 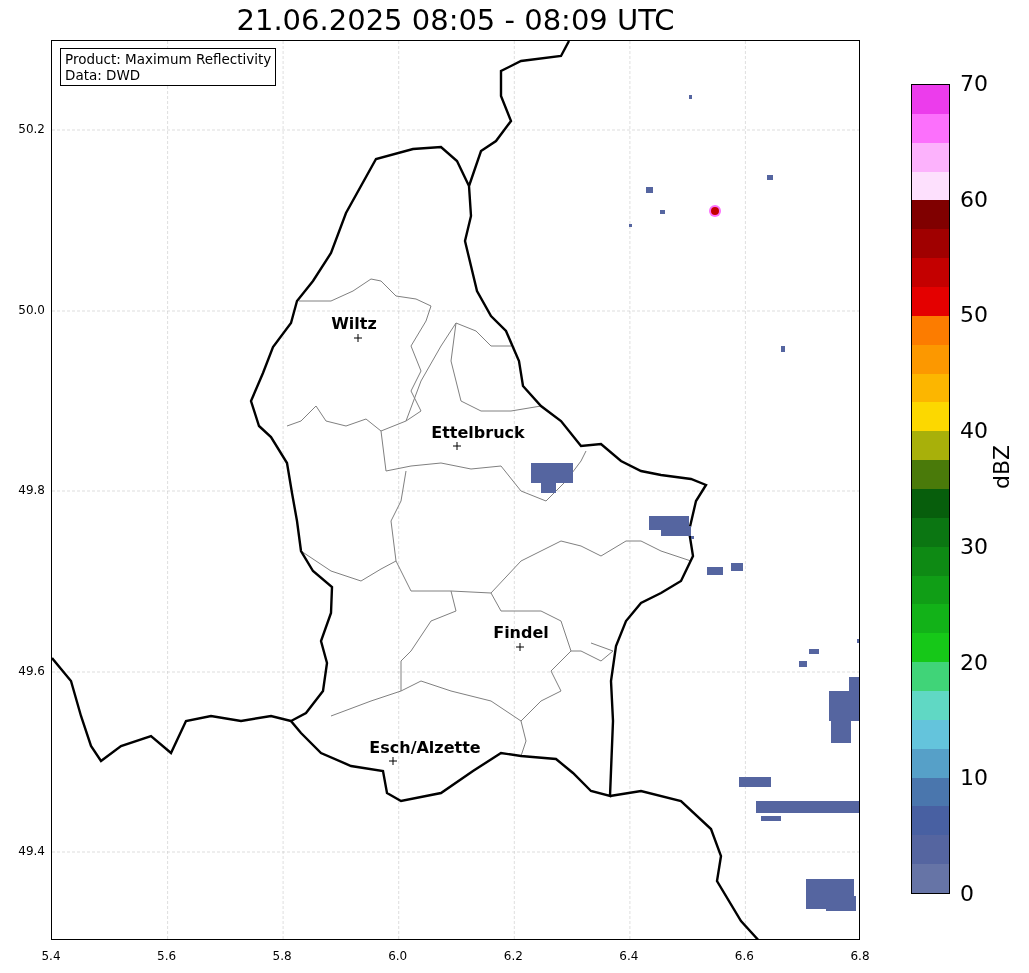 What do you see at coordinates (629, 956) in the screenshot?
I see `x-tick-label: 6.4` at bounding box center [629, 956].